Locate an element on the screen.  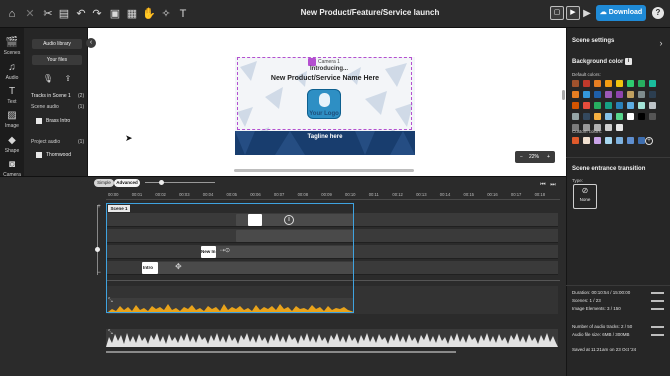
headline-text: New Product/Service Name Here is located at coordinates (325, 78).